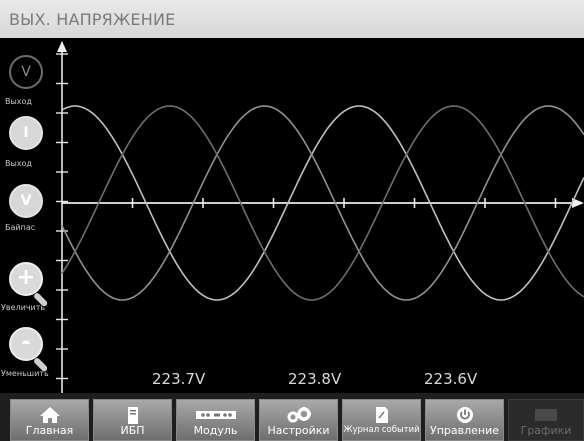 The height and width of the screenshot is (441, 584). I want to click on power-icon, so click(464, 415).